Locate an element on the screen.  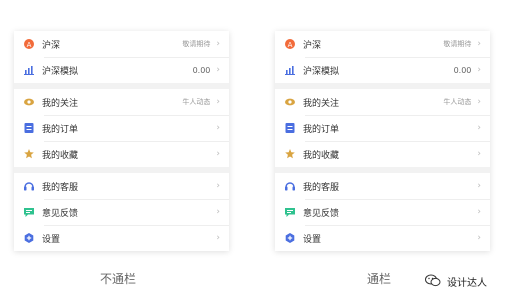
caption-right: 通栏 is located at coordinates (379, 279).